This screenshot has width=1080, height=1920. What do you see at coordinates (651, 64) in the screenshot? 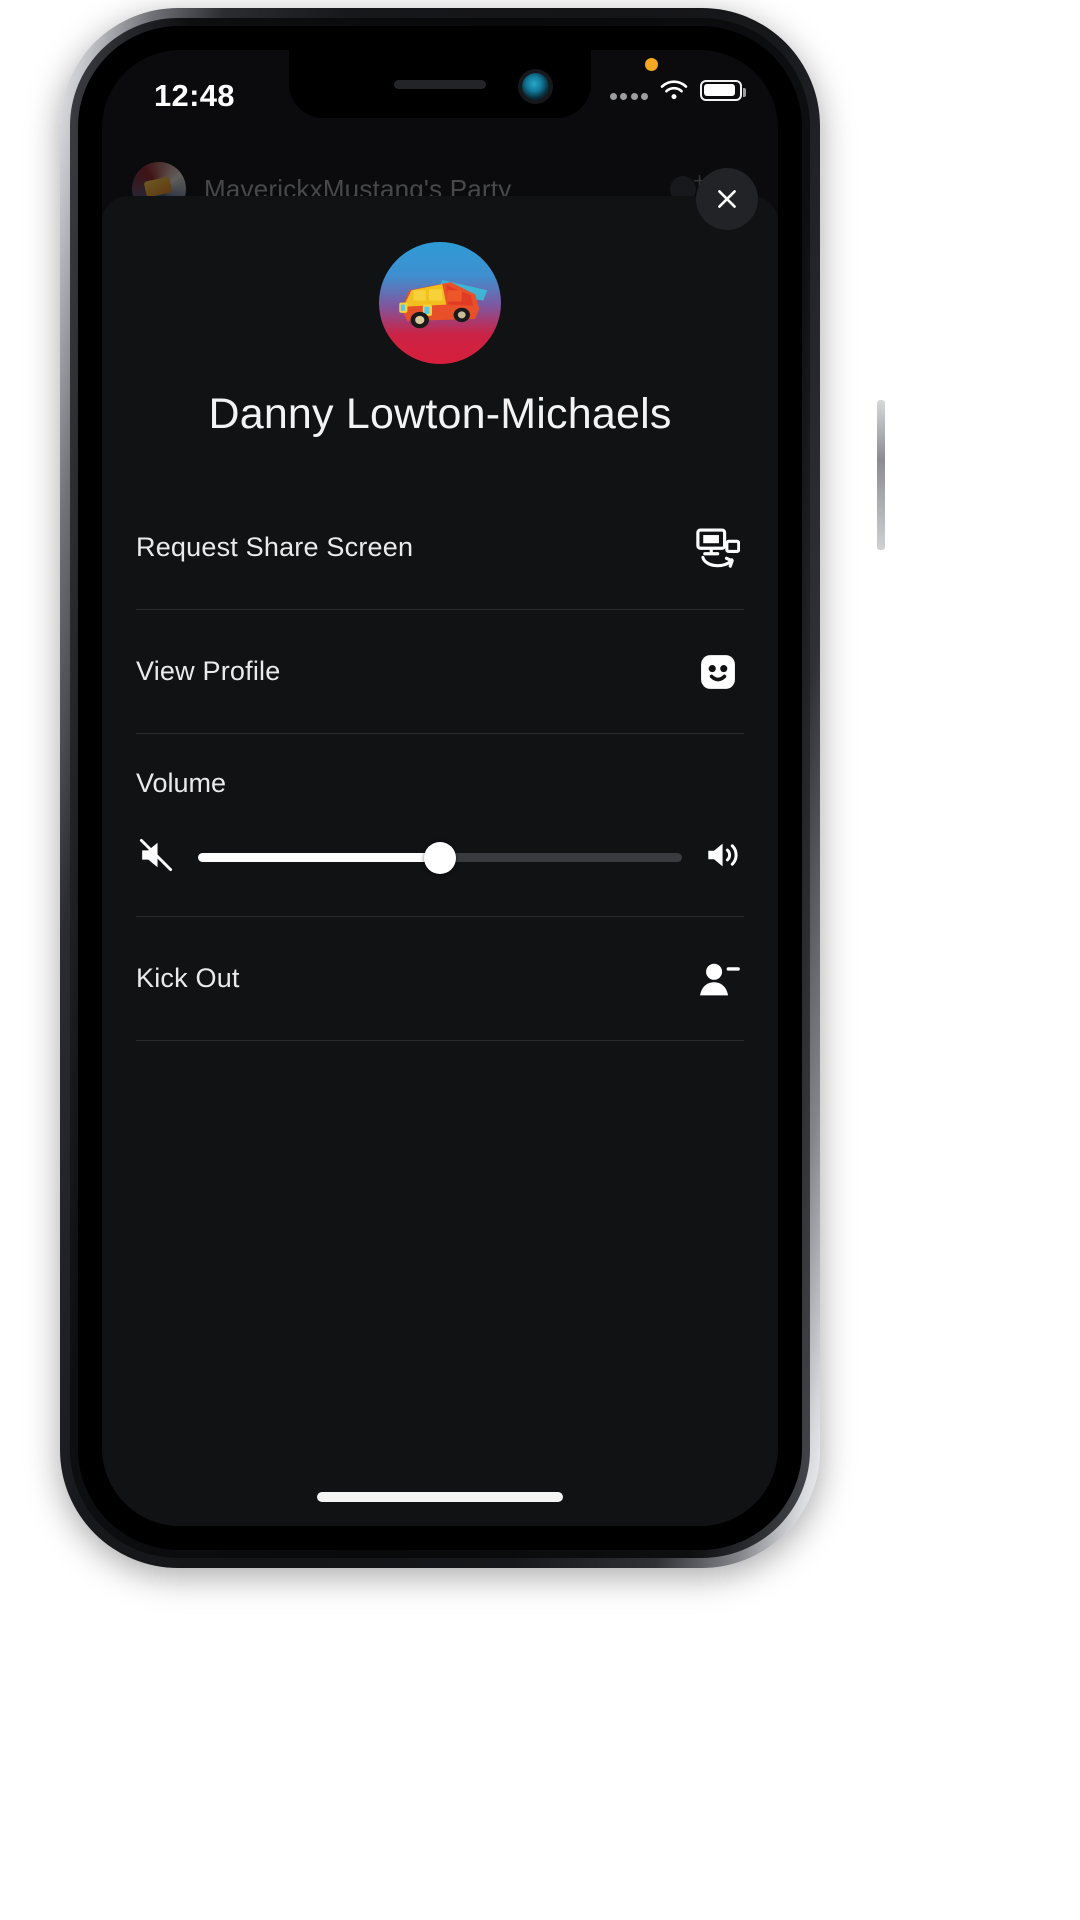
I see `recording-dot` at bounding box center [651, 64].